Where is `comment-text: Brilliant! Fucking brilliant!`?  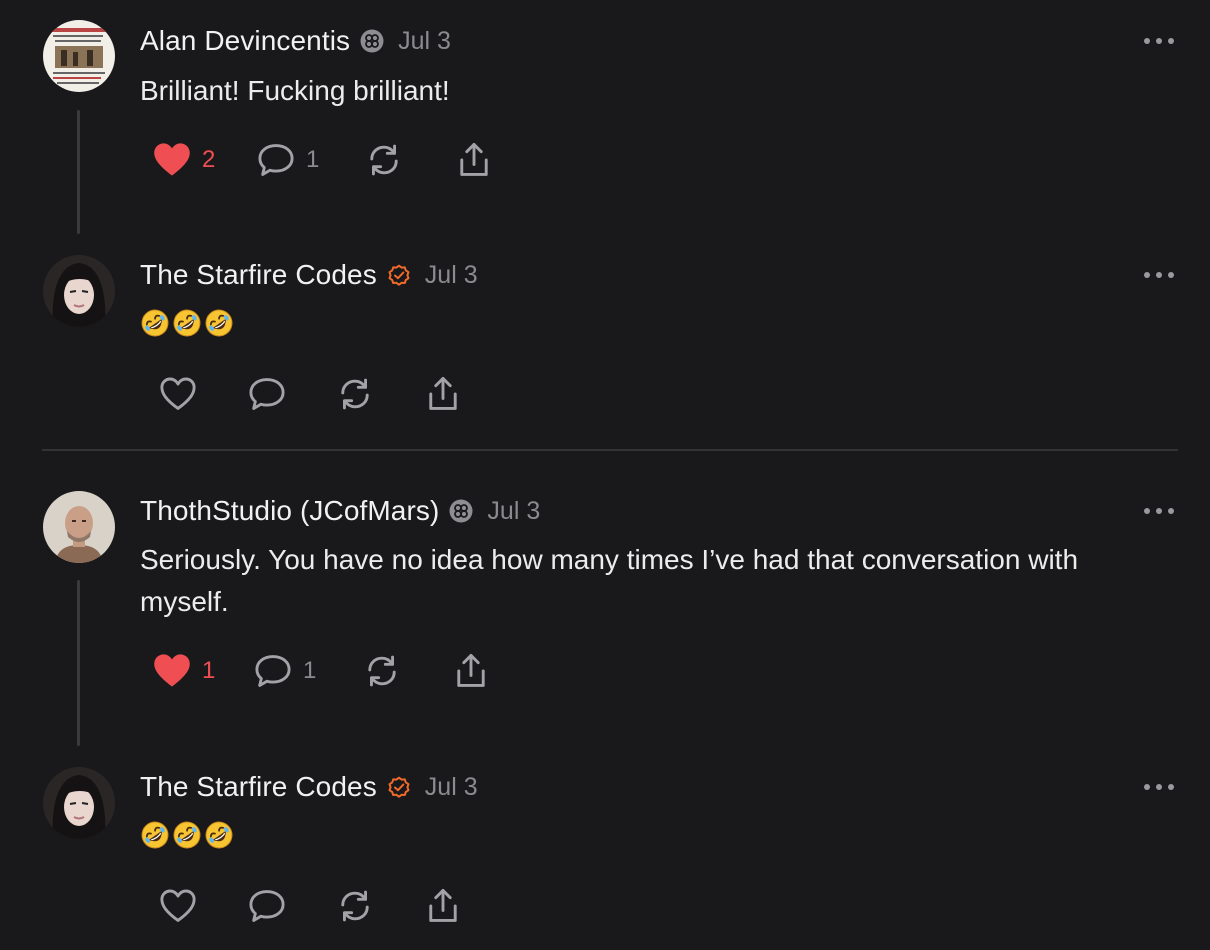 comment-text: Brilliant! Fucking brilliant! is located at coordinates (295, 90).